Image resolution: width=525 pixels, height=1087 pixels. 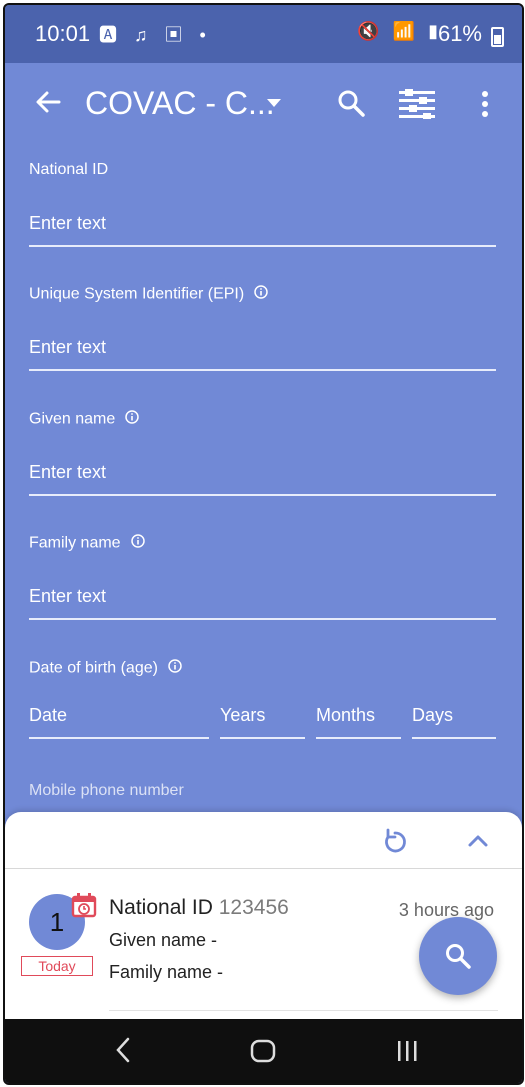 What do you see at coordinates (262, 350) in the screenshot?
I see `epi-input` at bounding box center [262, 350].